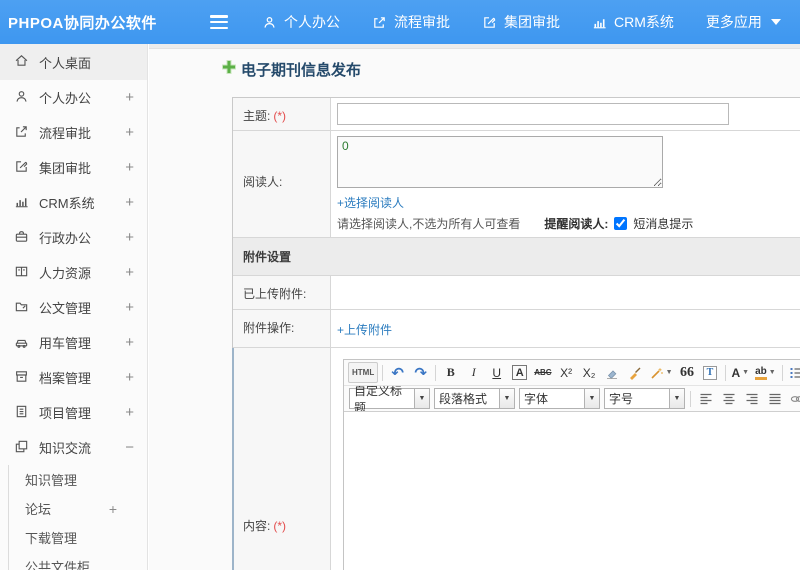  Describe the element at coordinates (516, 257) in the screenshot. I see `attachment-section-row: 附件设置` at that location.